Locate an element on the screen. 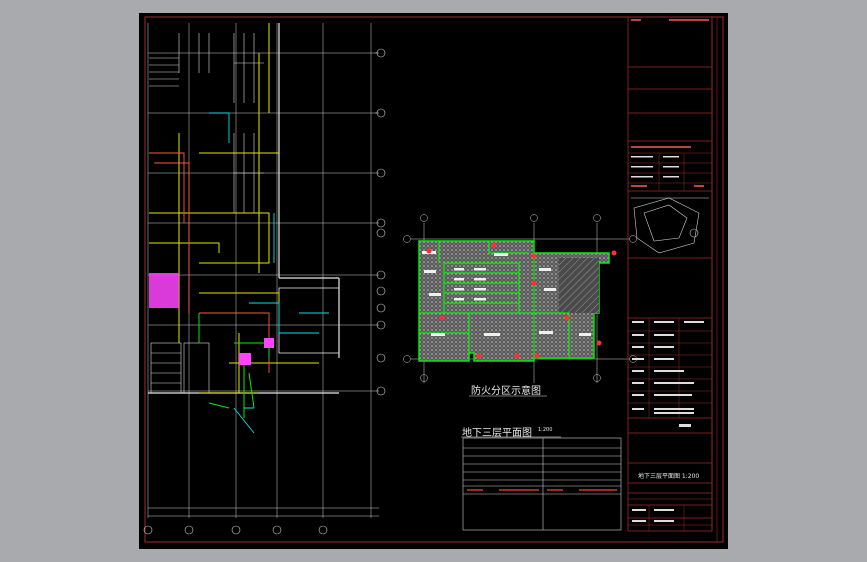 This screenshot has height=562, width=867. grid-bubbles-right is located at coordinates (380, 222).